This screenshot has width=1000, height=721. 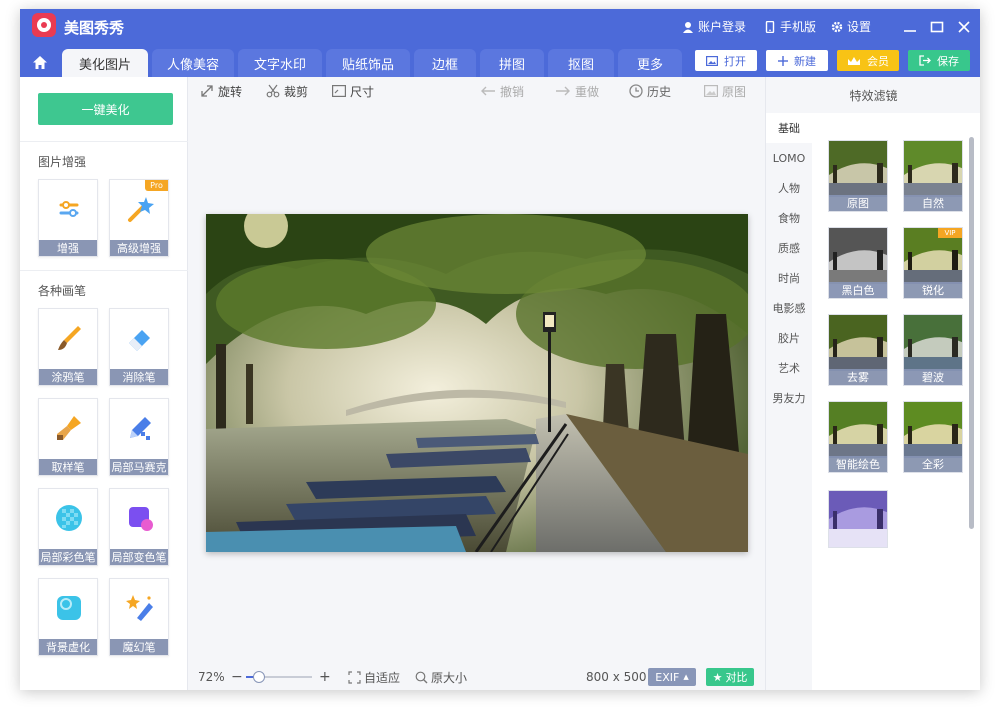 What do you see at coordinates (139, 527) in the screenshot?
I see `tool-local-recolor-brush: 局部变色笔` at bounding box center [139, 527].